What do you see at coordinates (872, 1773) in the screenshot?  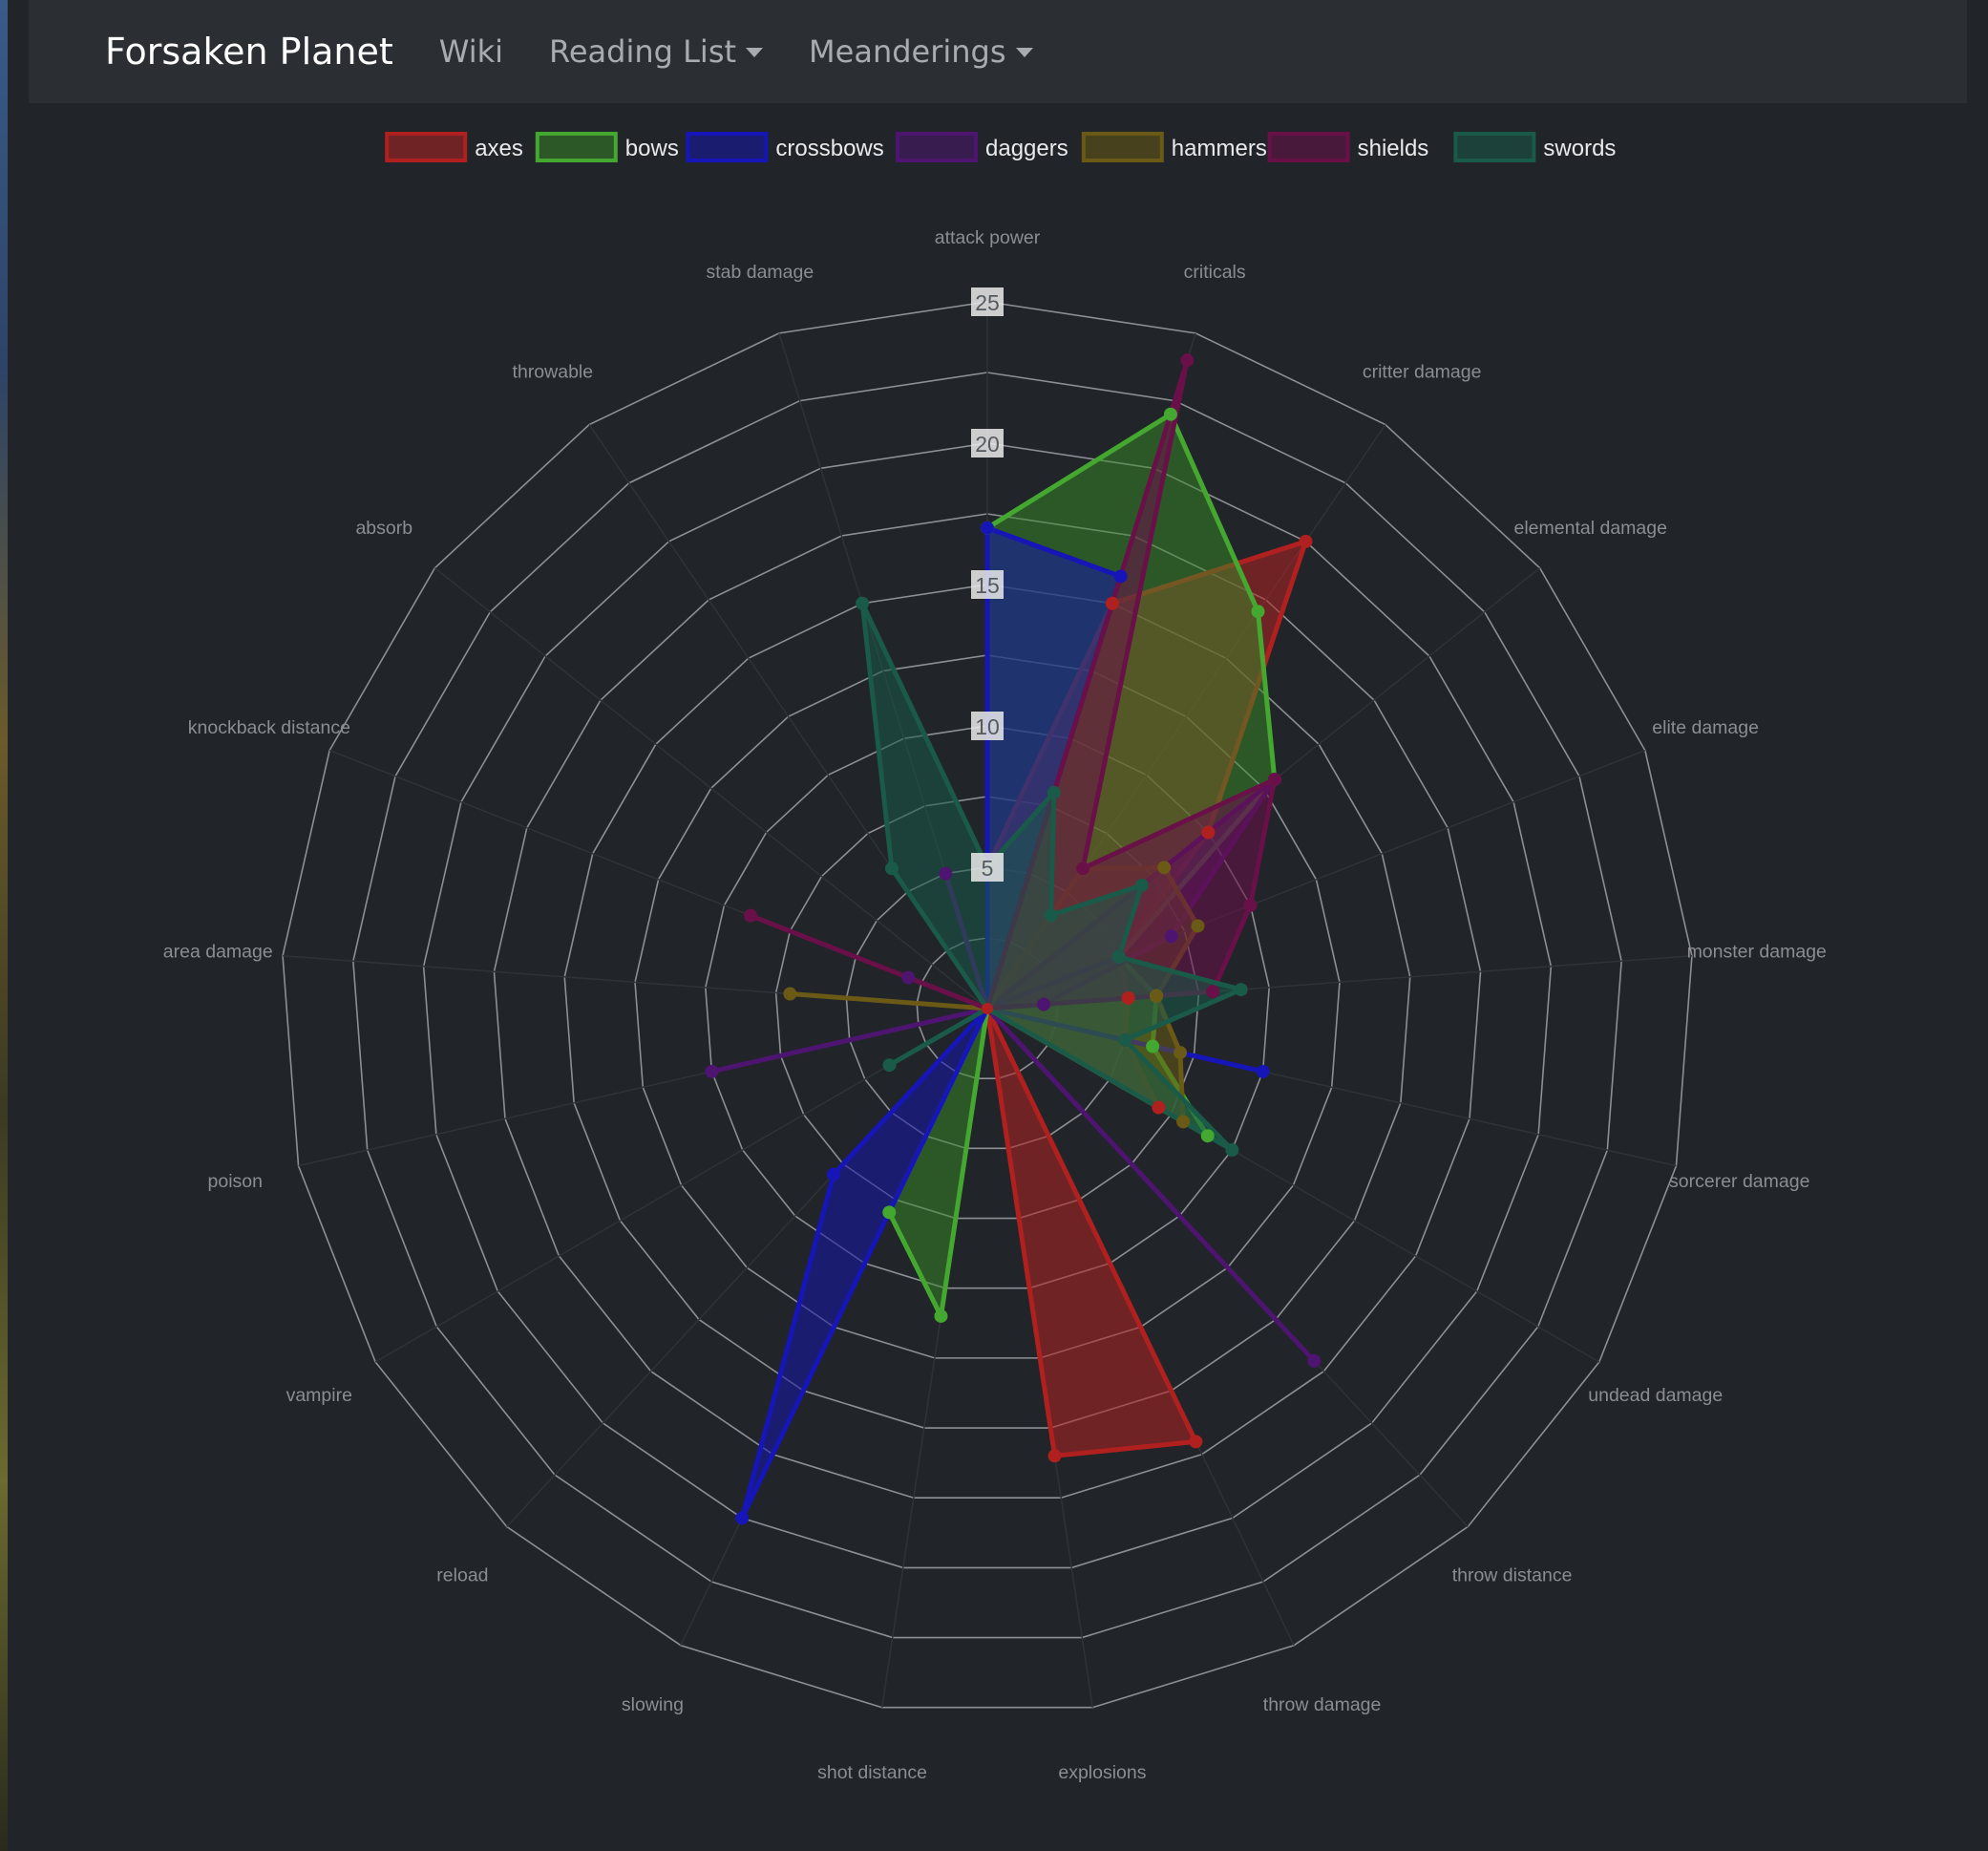 I see `axis-label: shot distance` at bounding box center [872, 1773].